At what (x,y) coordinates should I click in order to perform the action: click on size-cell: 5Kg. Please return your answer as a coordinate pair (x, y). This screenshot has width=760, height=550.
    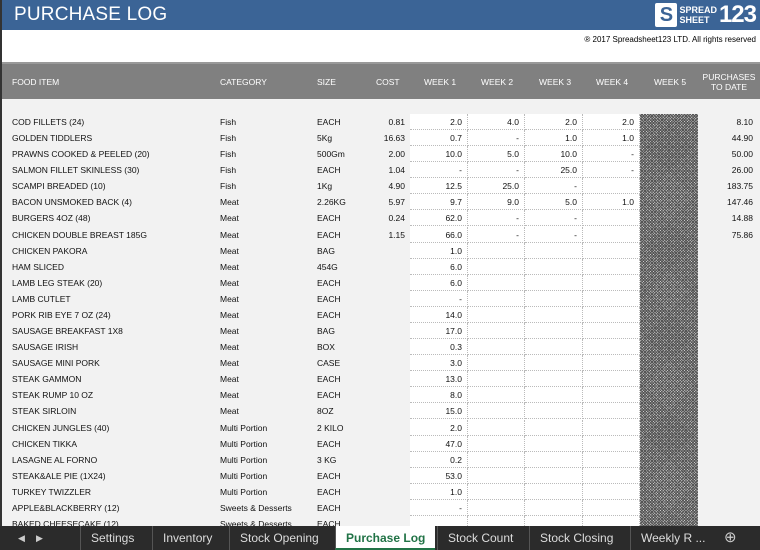
    Looking at the image, I should click on (324, 138).